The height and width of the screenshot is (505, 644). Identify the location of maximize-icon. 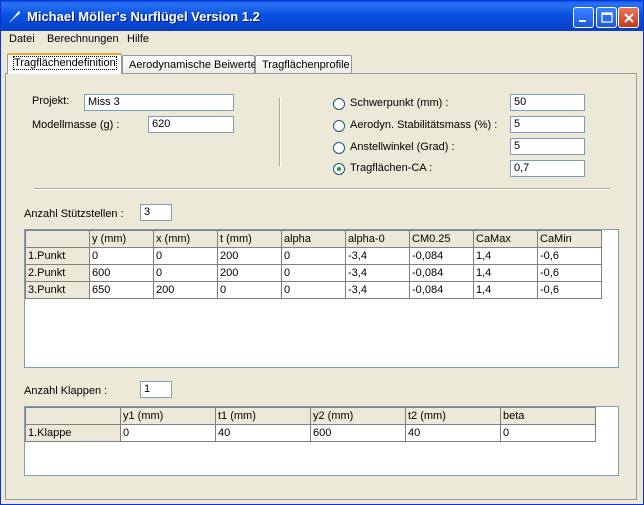
(607, 17).